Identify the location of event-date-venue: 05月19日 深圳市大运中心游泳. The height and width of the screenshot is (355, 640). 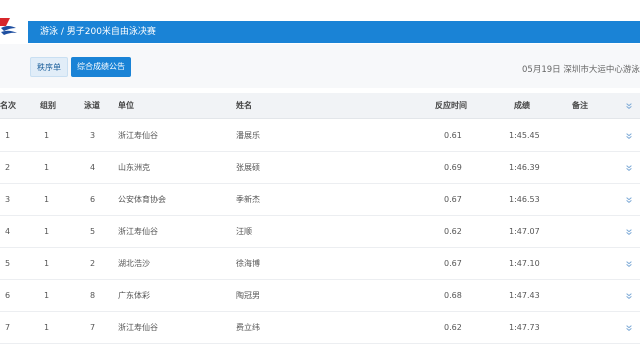
(581, 70).